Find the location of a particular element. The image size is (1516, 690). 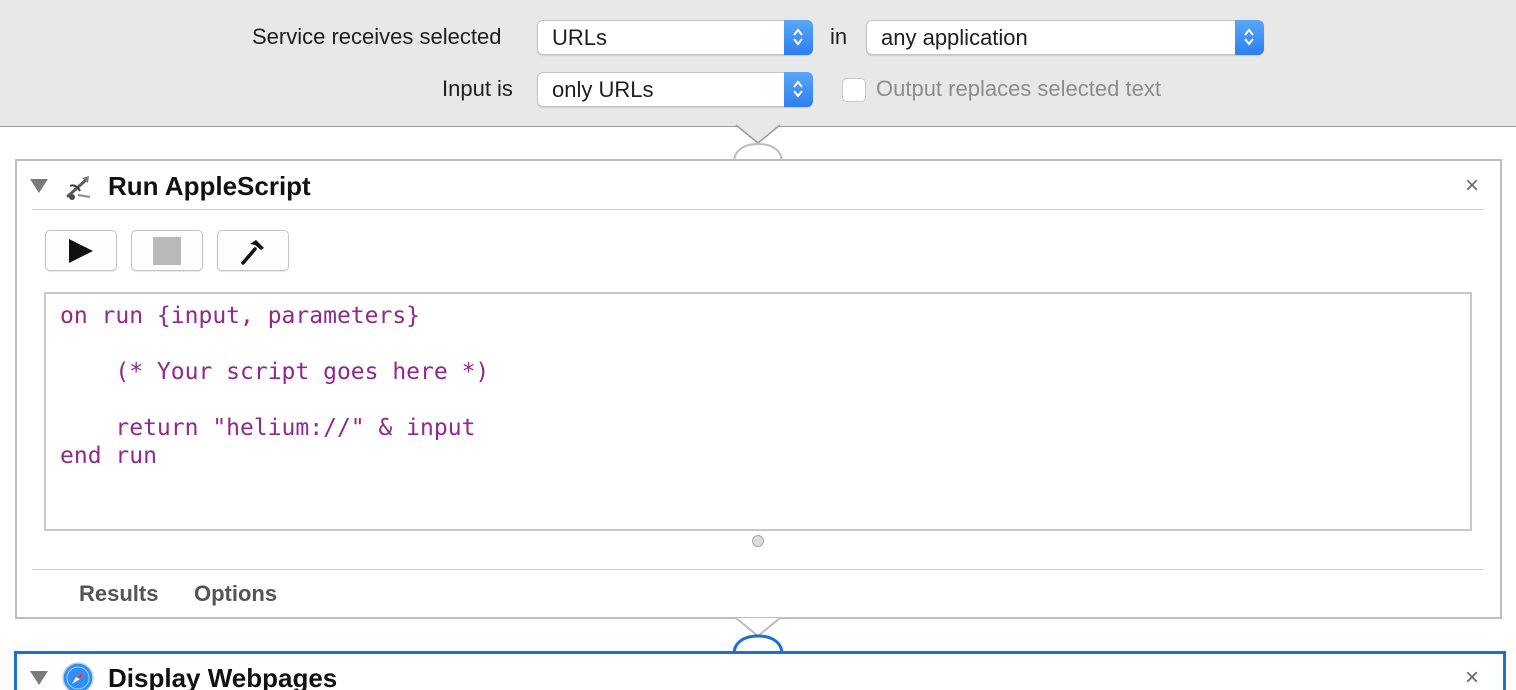

run-icon is located at coordinates (81, 250).